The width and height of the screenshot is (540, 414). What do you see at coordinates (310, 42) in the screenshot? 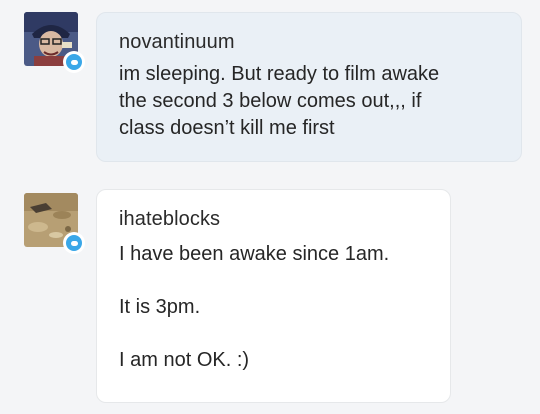
I see `username: novantinuum` at bounding box center [310, 42].